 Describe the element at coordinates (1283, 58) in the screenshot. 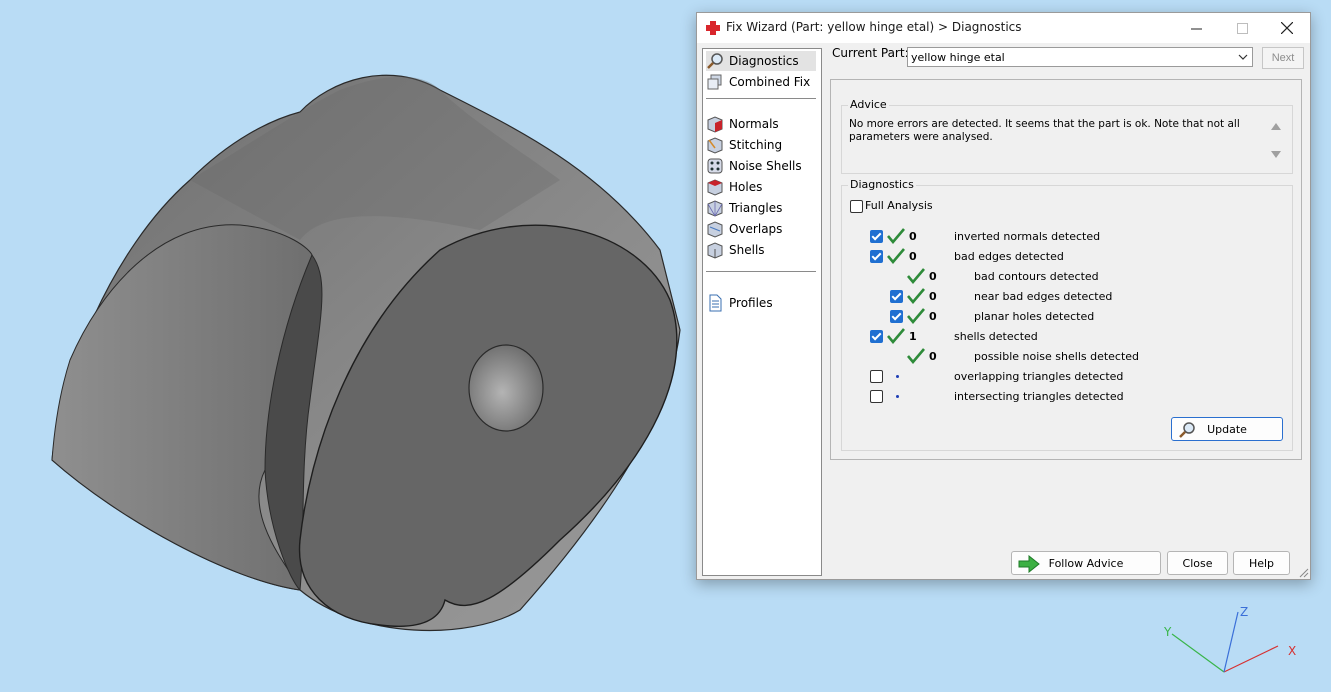

I see `next-button: Next` at that location.